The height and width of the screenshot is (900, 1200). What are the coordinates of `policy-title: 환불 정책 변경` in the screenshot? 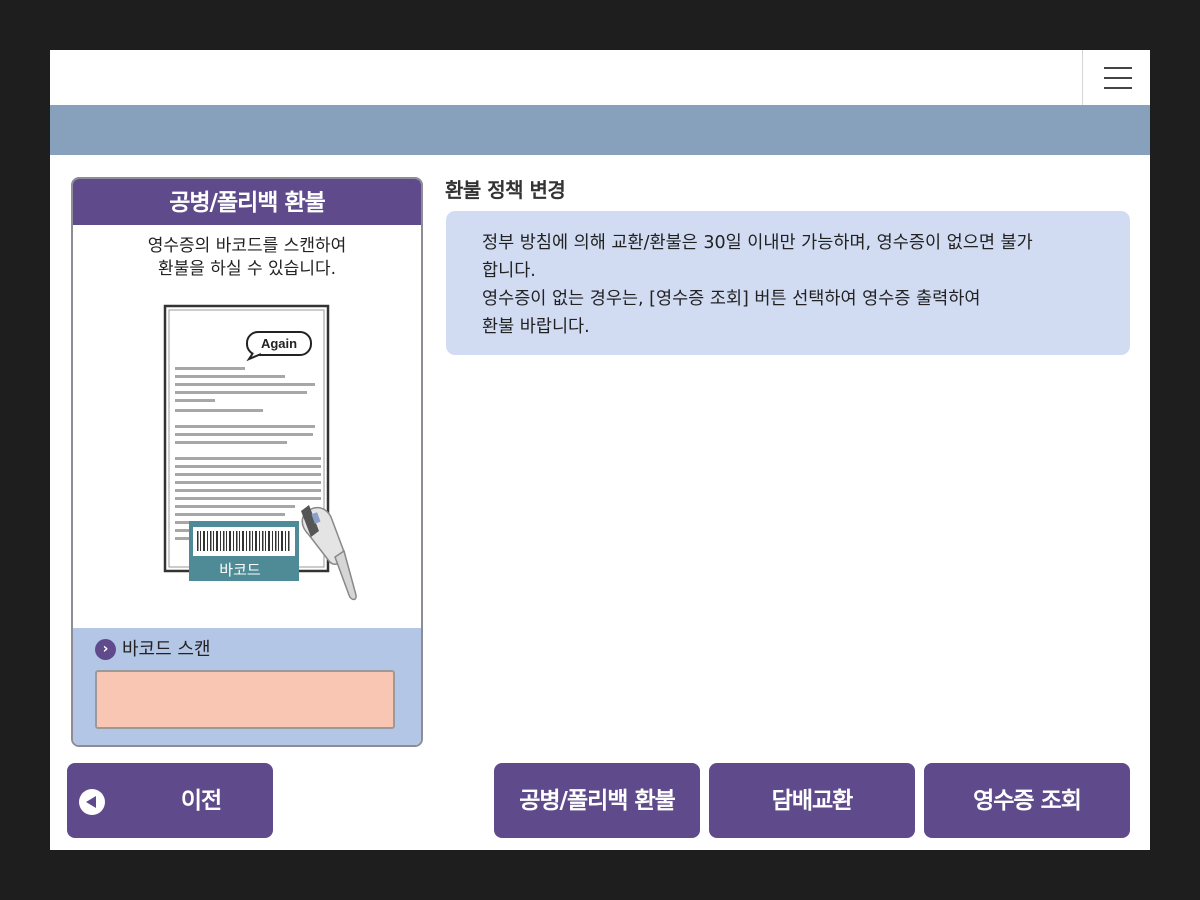 It's located at (505, 190).